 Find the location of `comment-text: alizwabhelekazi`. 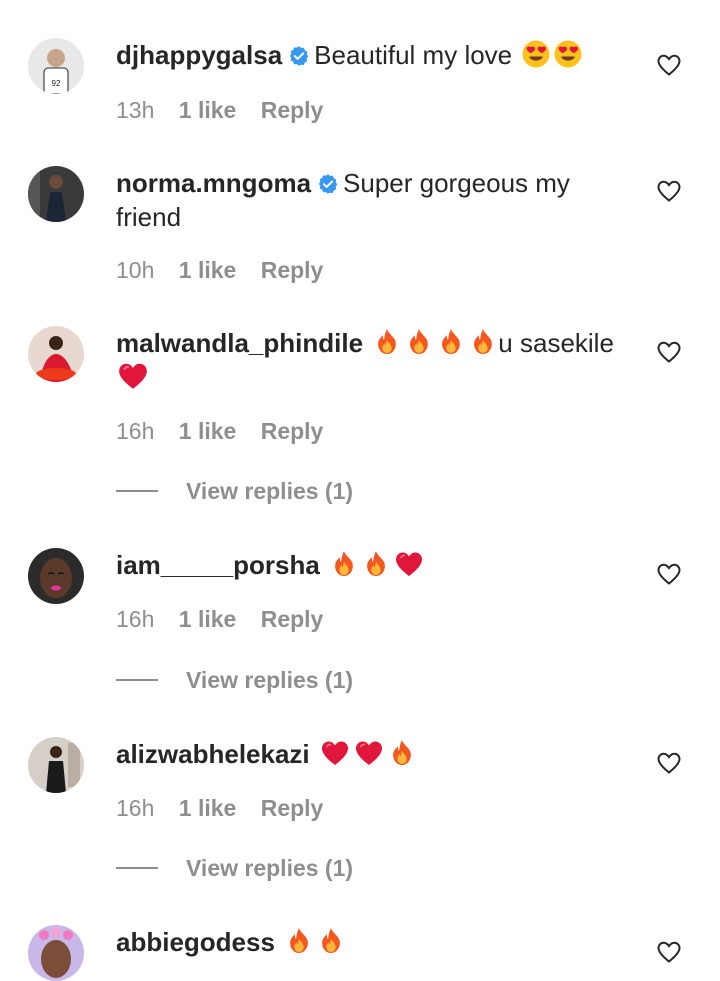

comment-text: alizwabhelekazi is located at coordinates (376, 754).